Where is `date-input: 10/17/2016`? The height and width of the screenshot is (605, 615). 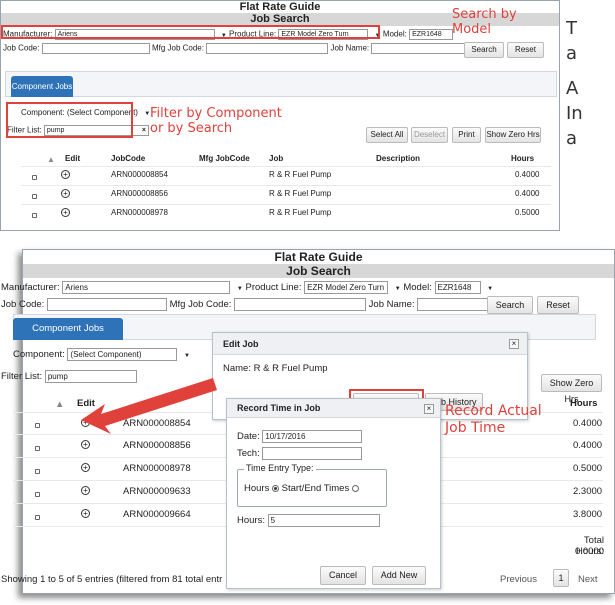 date-input: 10/17/2016 is located at coordinates (312, 436).